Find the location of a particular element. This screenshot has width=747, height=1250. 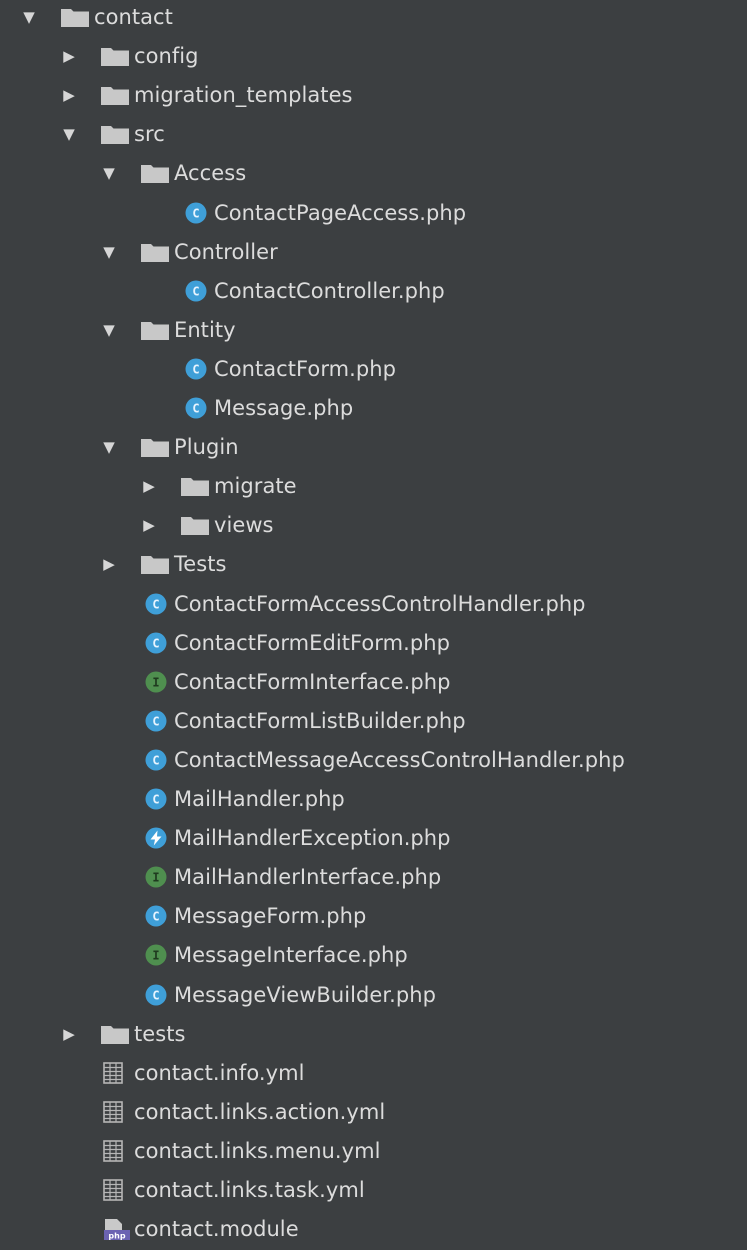

tree-row: C ContactFormListBuilder.php is located at coordinates (373, 721).